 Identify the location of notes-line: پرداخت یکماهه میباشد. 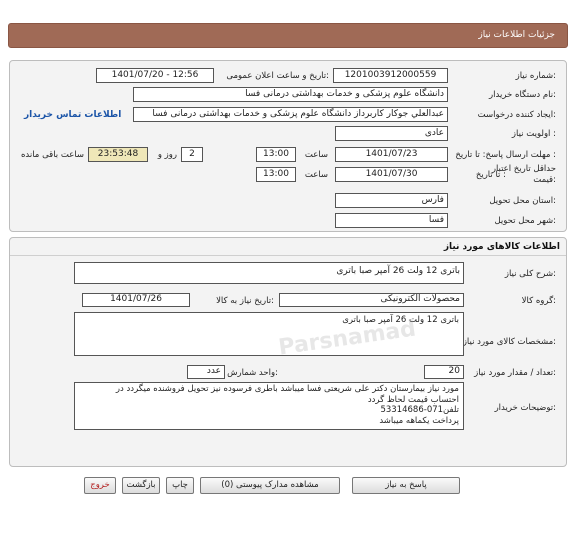
(419, 420).